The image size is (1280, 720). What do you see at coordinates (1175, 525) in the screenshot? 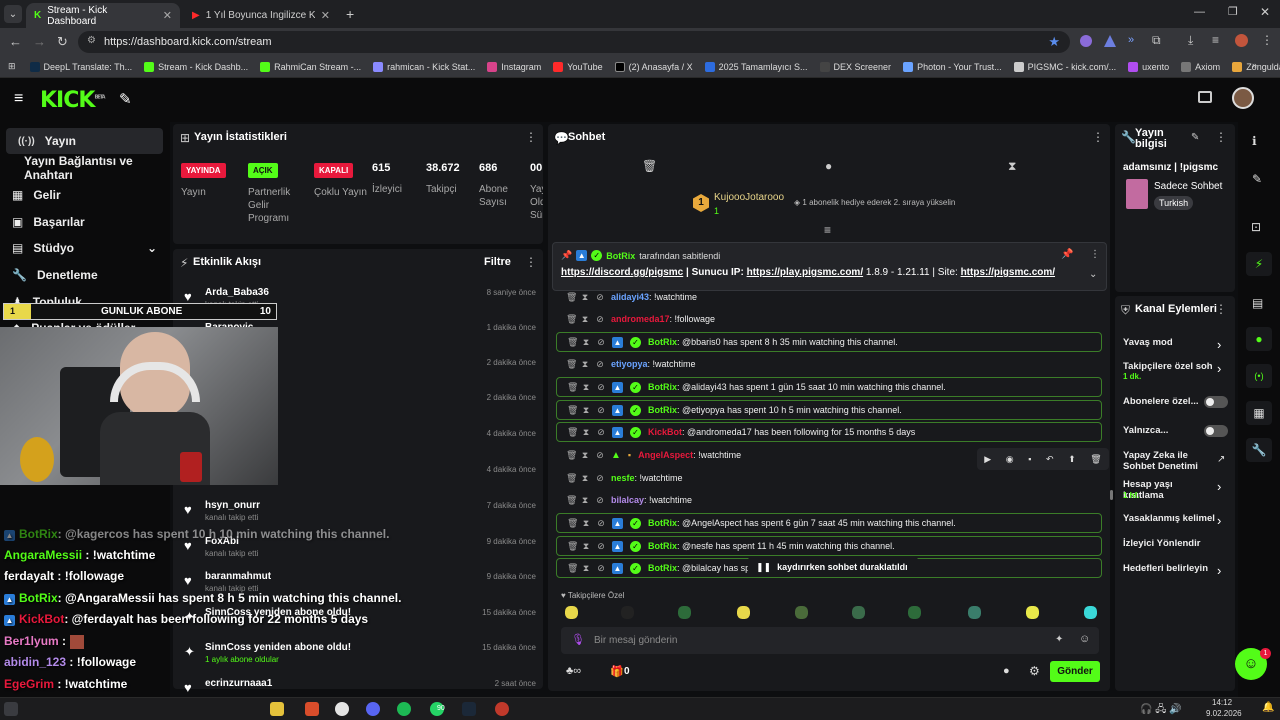
I see `channel-action-item: Yasaklanmış kelimel ›` at bounding box center [1175, 525].